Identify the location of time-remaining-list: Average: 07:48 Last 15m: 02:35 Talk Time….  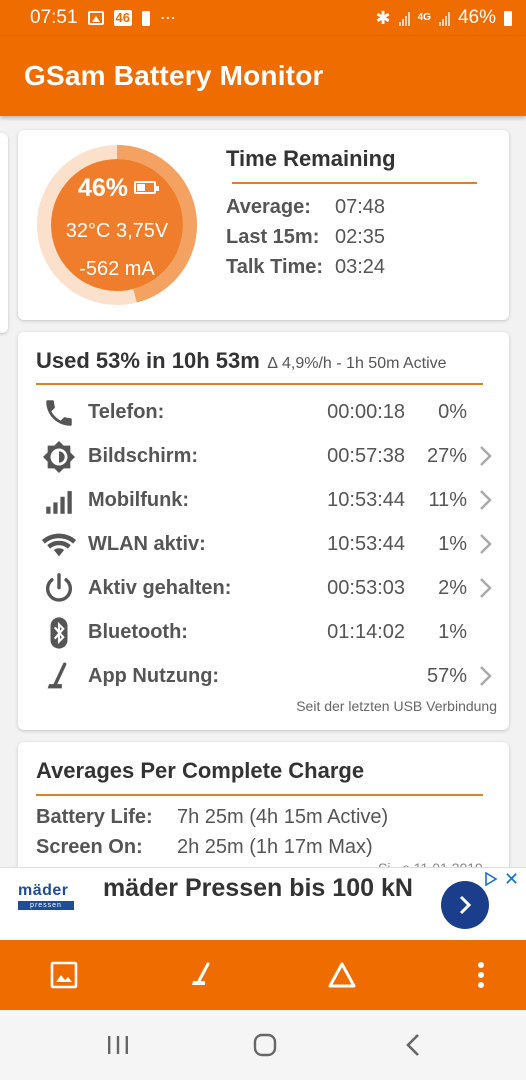
(305, 237).